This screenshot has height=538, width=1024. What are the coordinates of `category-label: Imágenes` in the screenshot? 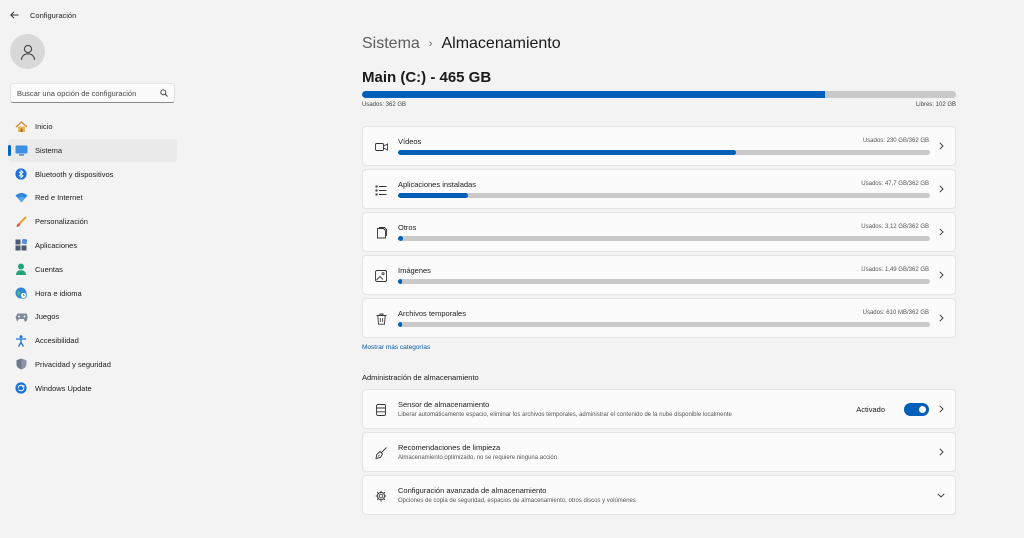 It's located at (414, 270).